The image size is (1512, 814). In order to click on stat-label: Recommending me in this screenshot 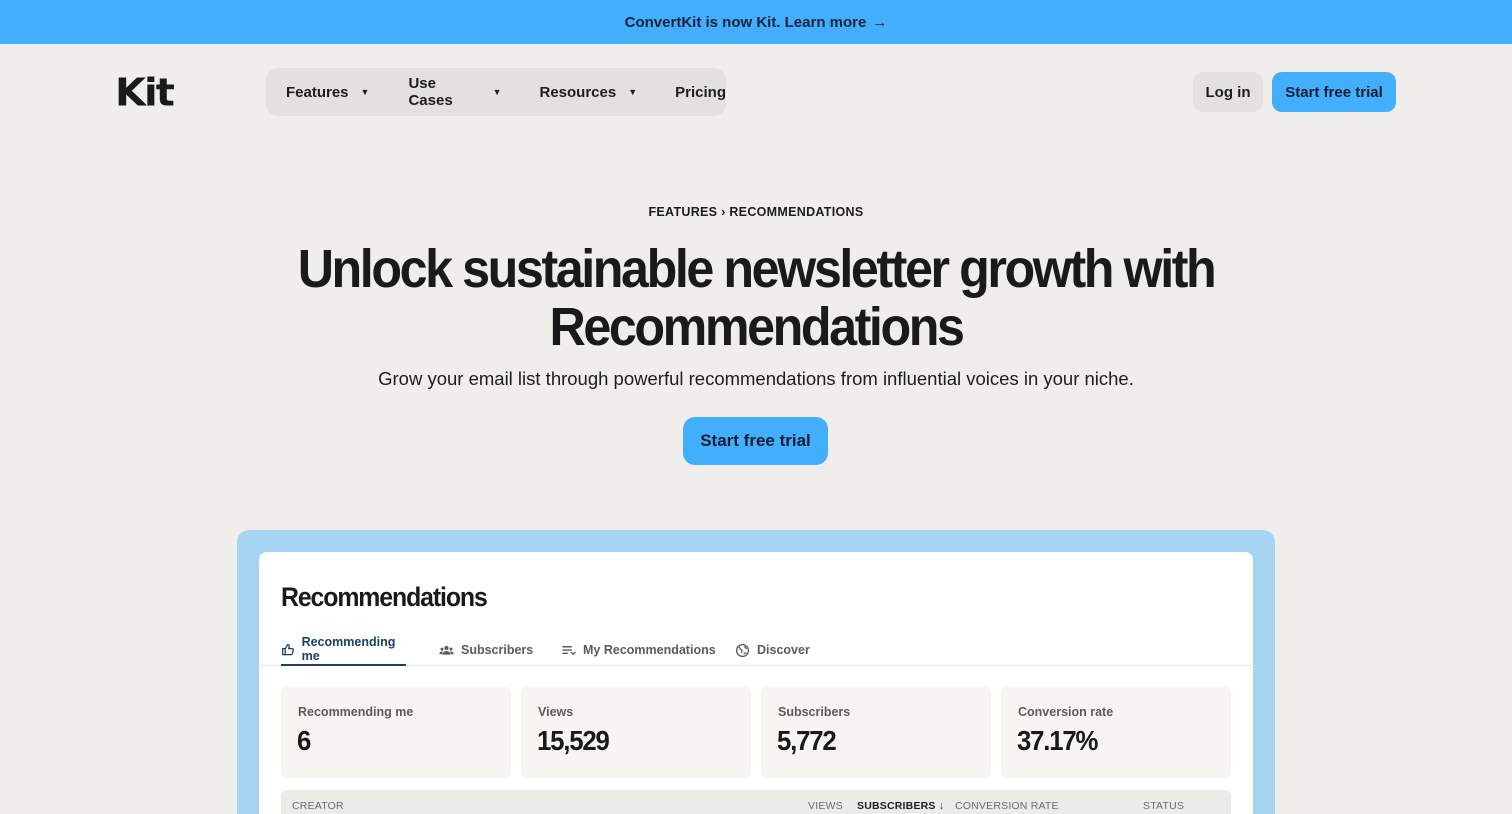, I will do `click(356, 712)`.